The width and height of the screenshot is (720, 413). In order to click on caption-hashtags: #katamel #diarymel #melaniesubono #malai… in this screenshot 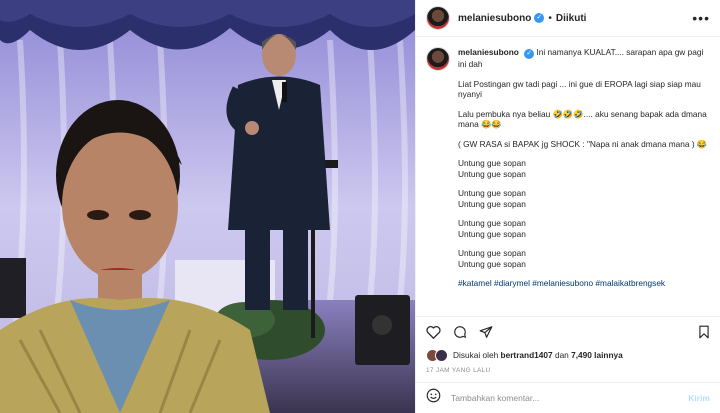, I will do `click(584, 283)`.